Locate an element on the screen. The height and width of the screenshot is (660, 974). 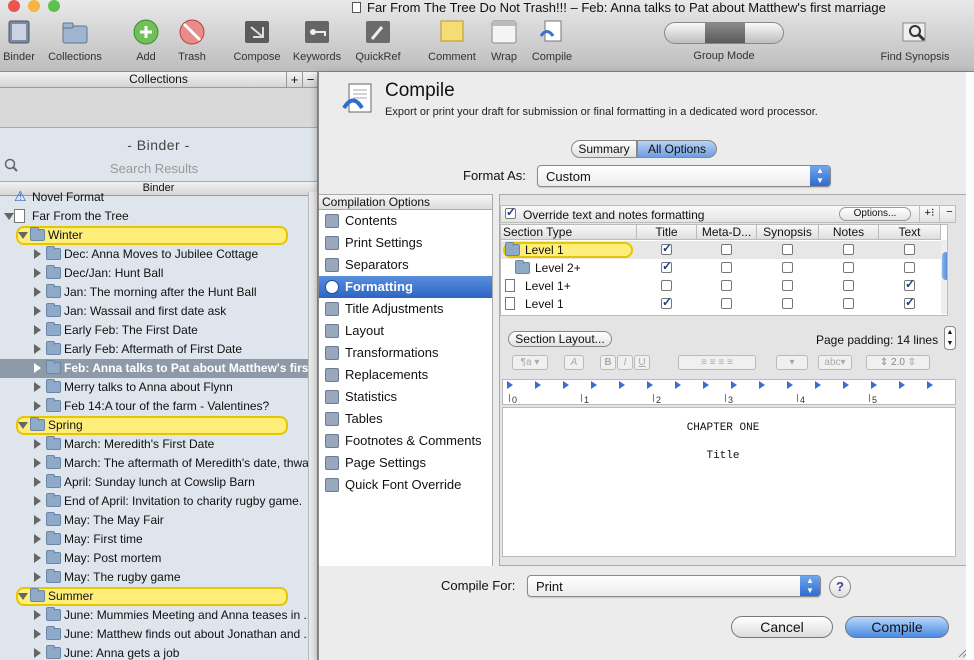
section-level-row: Level 1+ is located at coordinates (724, 286).